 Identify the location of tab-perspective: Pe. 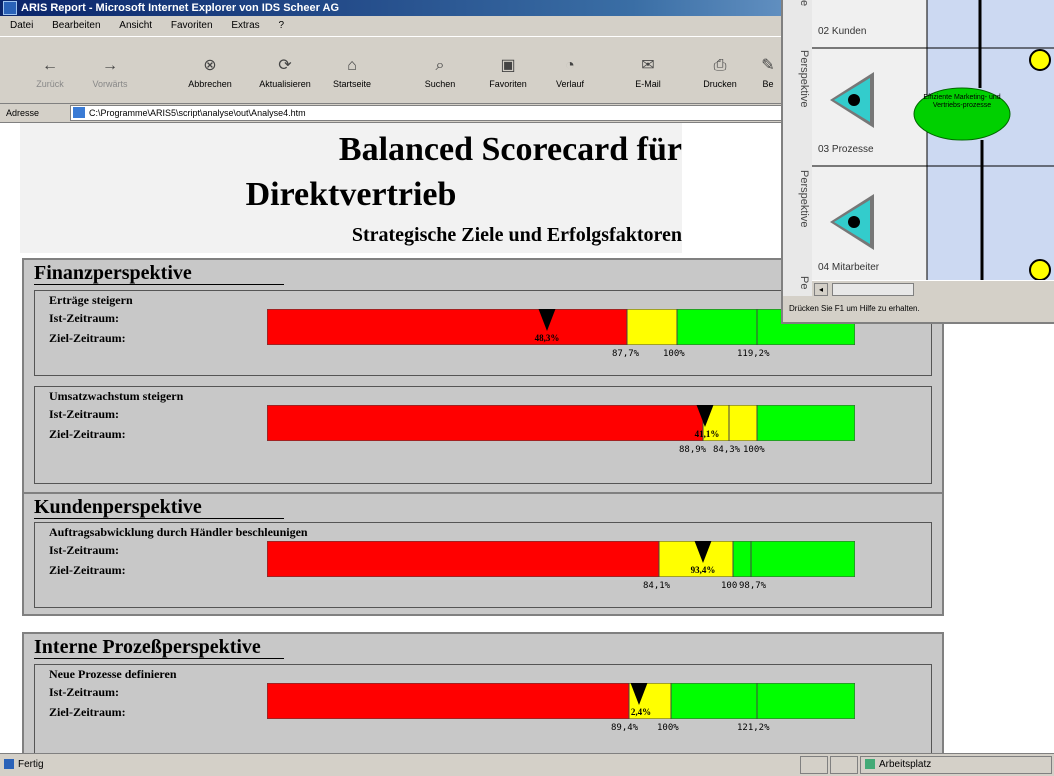
(797, 286).